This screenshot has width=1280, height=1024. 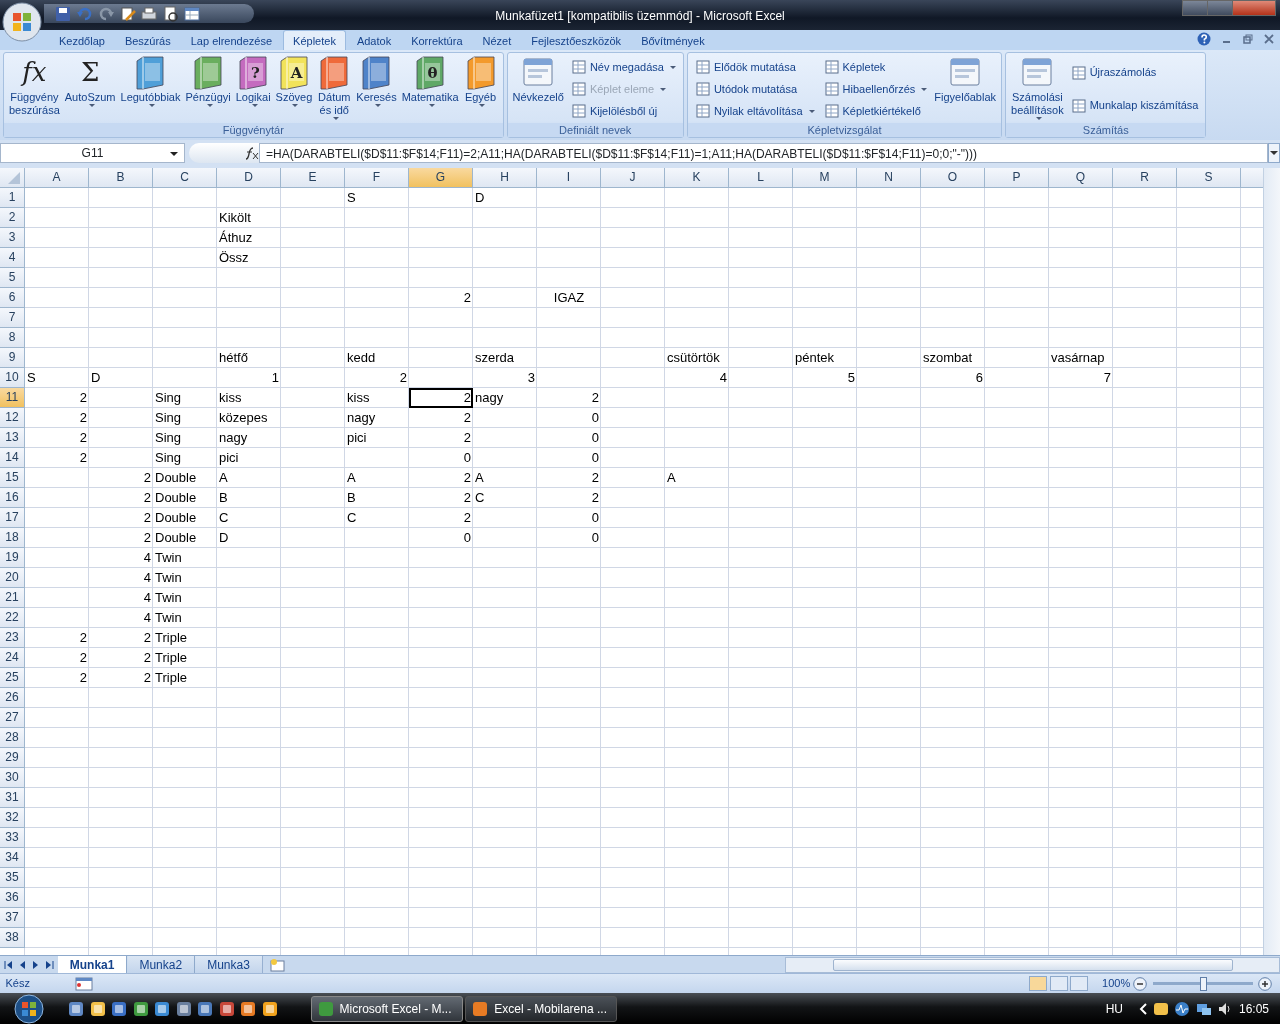 I want to click on ribbon-button: Σ AutoSzum, so click(x=90, y=89).